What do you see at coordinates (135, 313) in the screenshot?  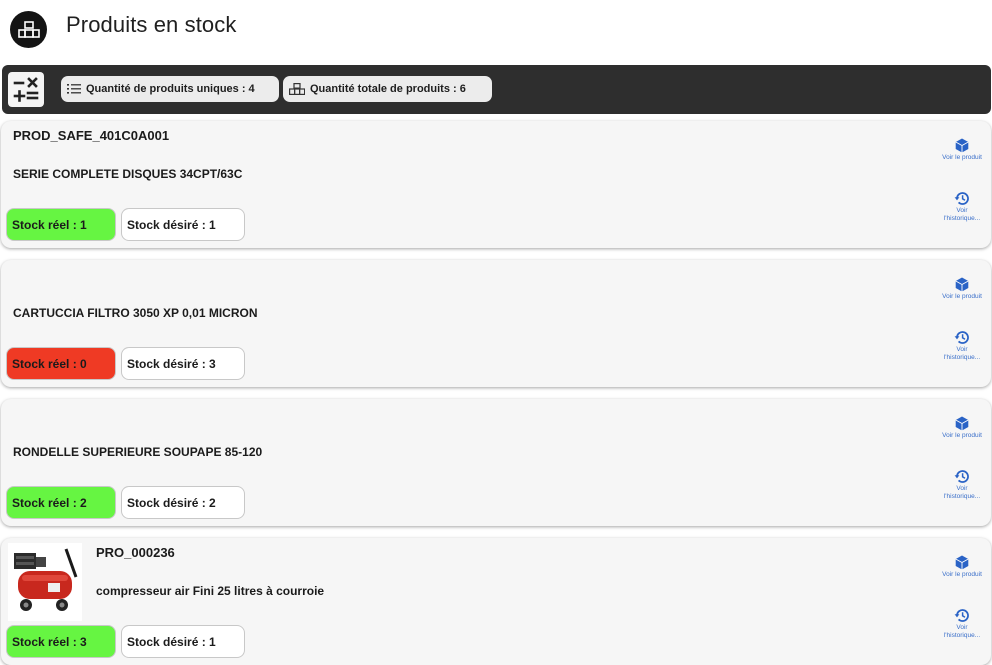 I see `product-name: CARTUCCIA FILTRO 3050 XP 0,01 MICRON` at bounding box center [135, 313].